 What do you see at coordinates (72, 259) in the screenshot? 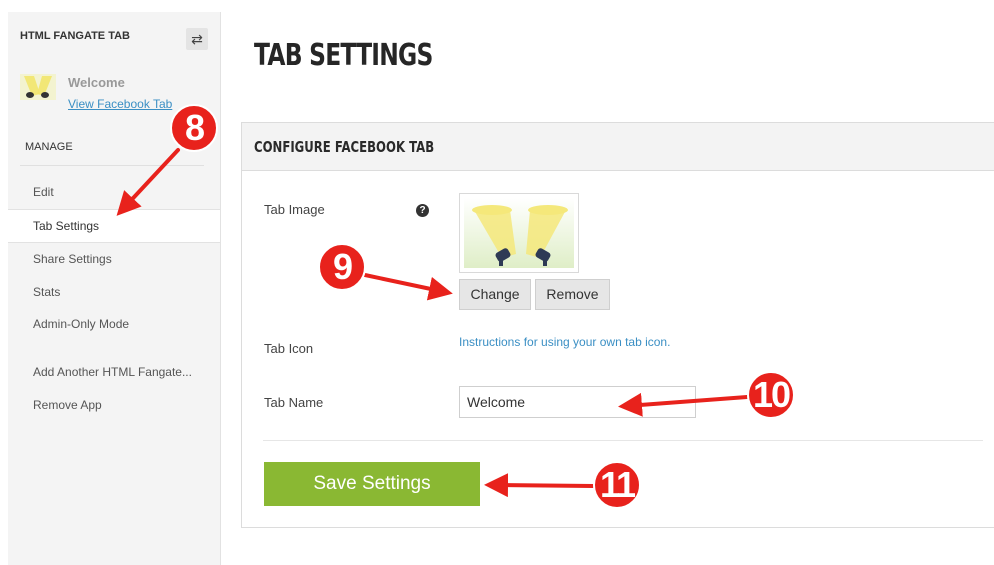
I see `sidebar-item-share-settings: Share Settings` at bounding box center [72, 259].